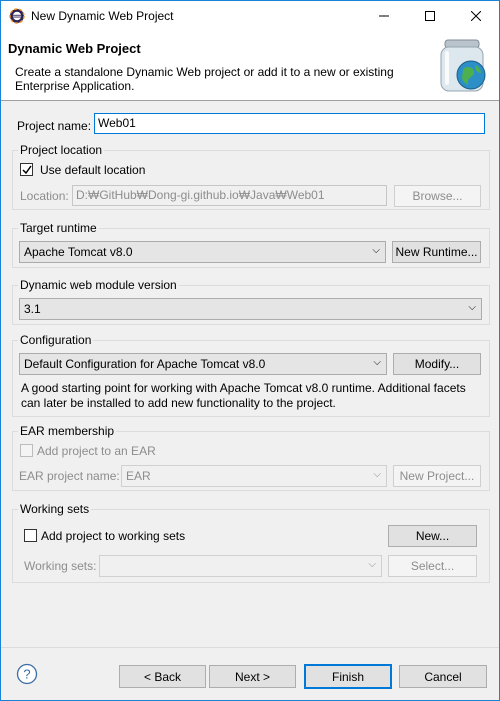  Describe the element at coordinates (138, 476) in the screenshot. I see `ear-project-name-value: EAR` at that location.